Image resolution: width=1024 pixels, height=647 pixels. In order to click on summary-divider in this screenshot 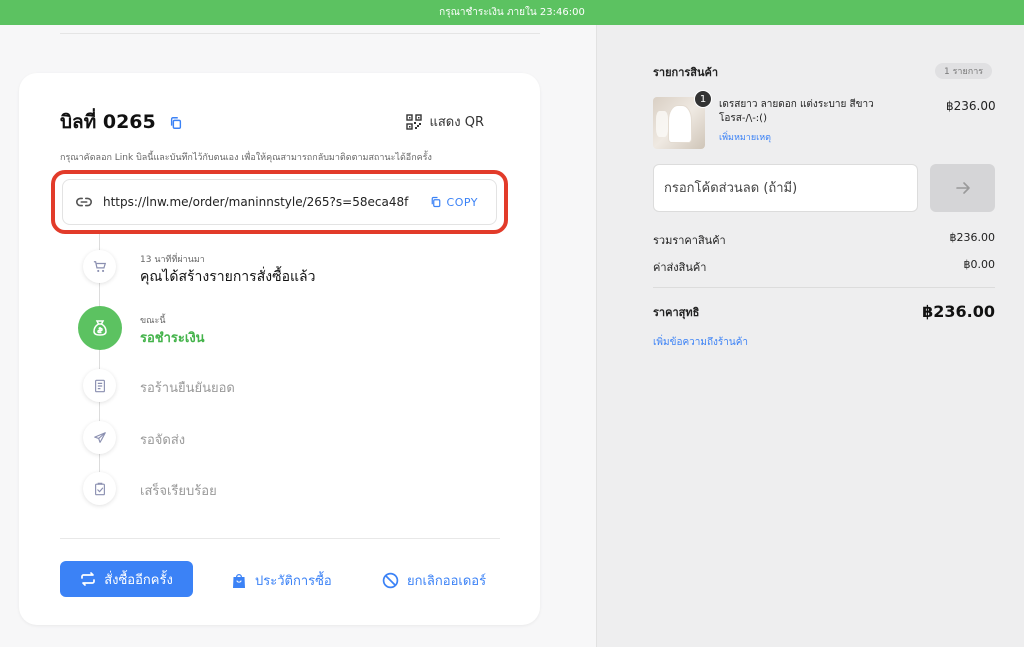, I will do `click(824, 287)`.